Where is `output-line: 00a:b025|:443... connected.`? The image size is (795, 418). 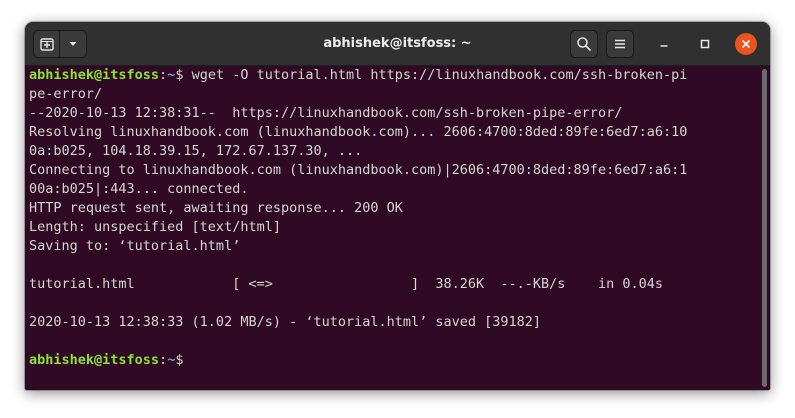
output-line: 00a:b025|:443... connected. is located at coordinates (139, 189).